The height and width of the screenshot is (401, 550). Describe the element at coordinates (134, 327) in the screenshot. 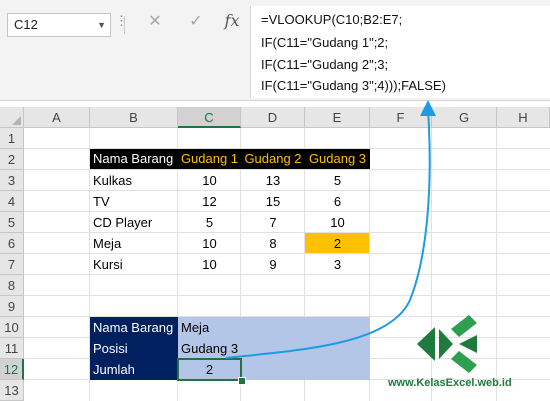

I see `lookup-label: Nama Barang` at that location.